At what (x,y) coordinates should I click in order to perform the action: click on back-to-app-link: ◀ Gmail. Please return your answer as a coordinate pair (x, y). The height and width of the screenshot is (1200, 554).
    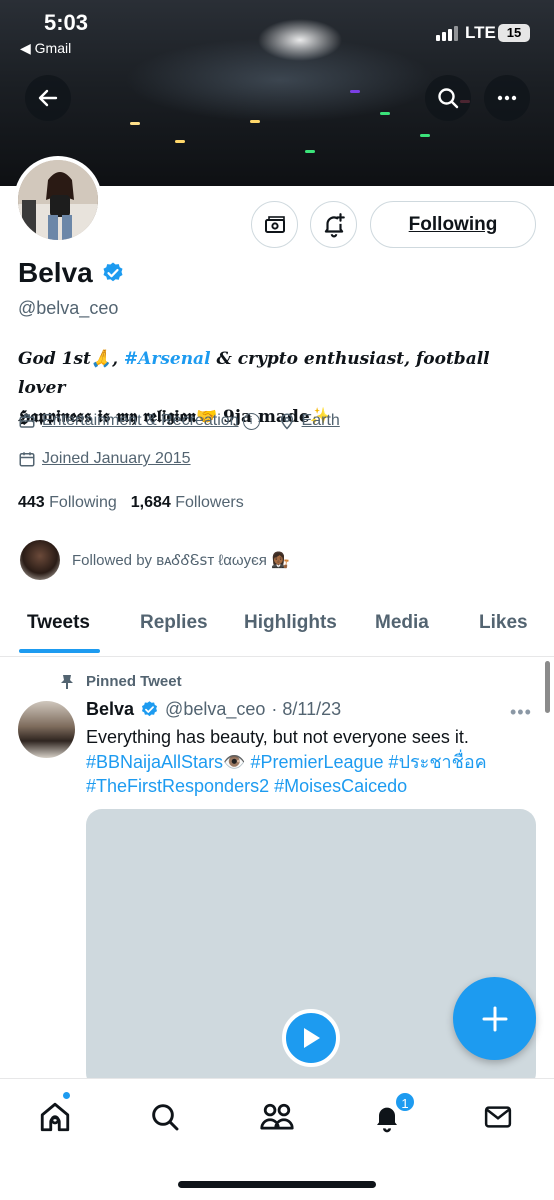
    Looking at the image, I should click on (45, 48).